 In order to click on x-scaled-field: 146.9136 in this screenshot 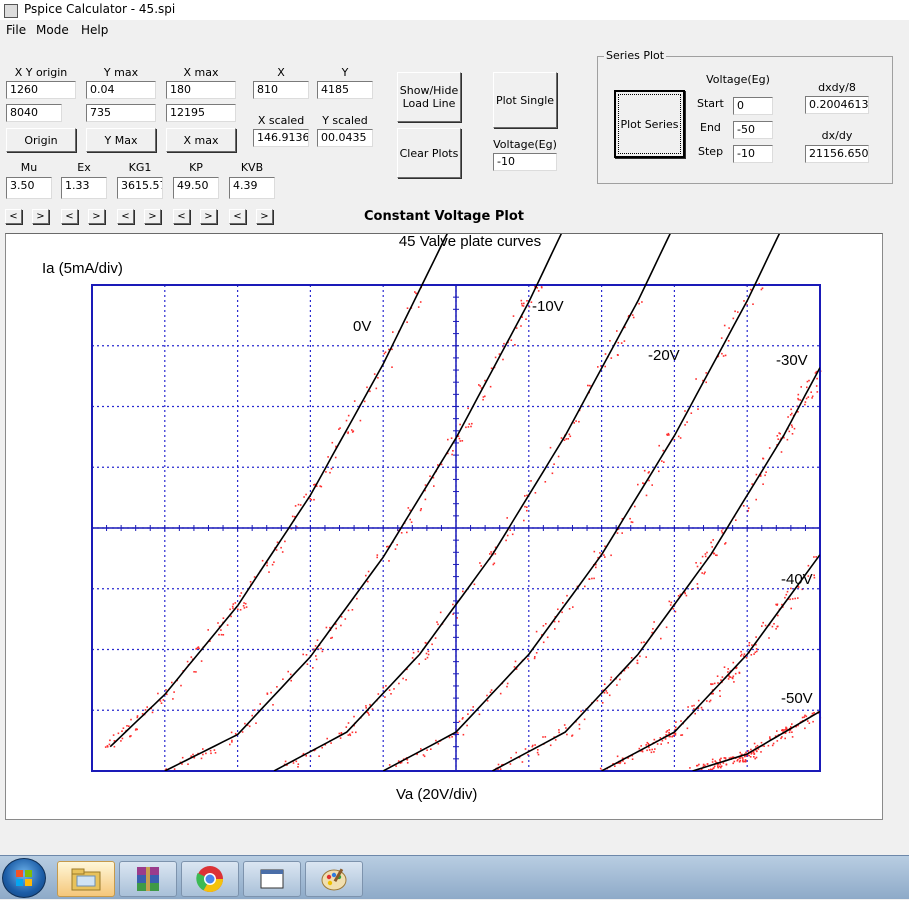, I will do `click(281, 138)`.